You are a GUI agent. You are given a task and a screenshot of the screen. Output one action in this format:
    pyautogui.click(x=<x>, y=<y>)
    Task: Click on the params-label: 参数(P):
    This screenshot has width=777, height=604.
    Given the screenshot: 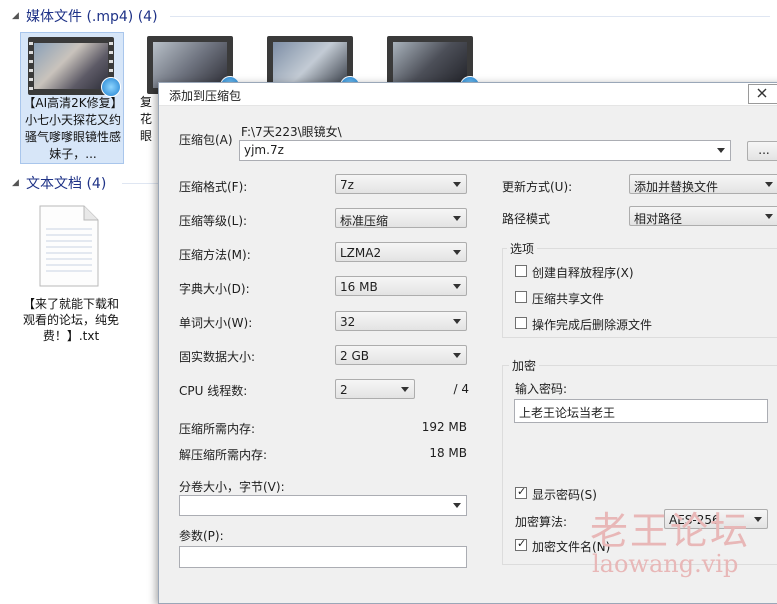 What is the action you would take?
    pyautogui.click(x=201, y=536)
    